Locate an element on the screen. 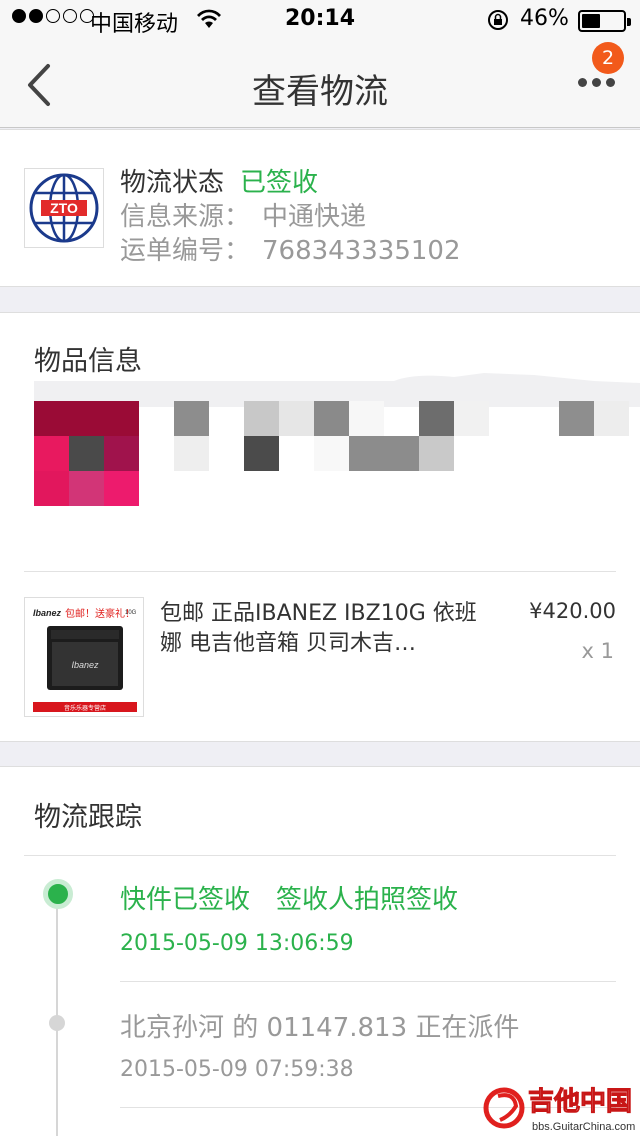  status-bar: 中国移动 20:14 46% is located at coordinates (320, 20).